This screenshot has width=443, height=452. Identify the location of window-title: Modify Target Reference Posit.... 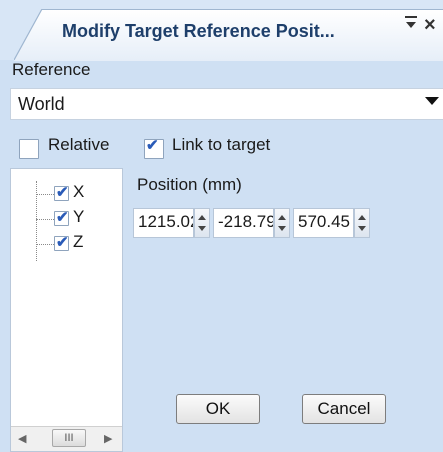
(198, 31).